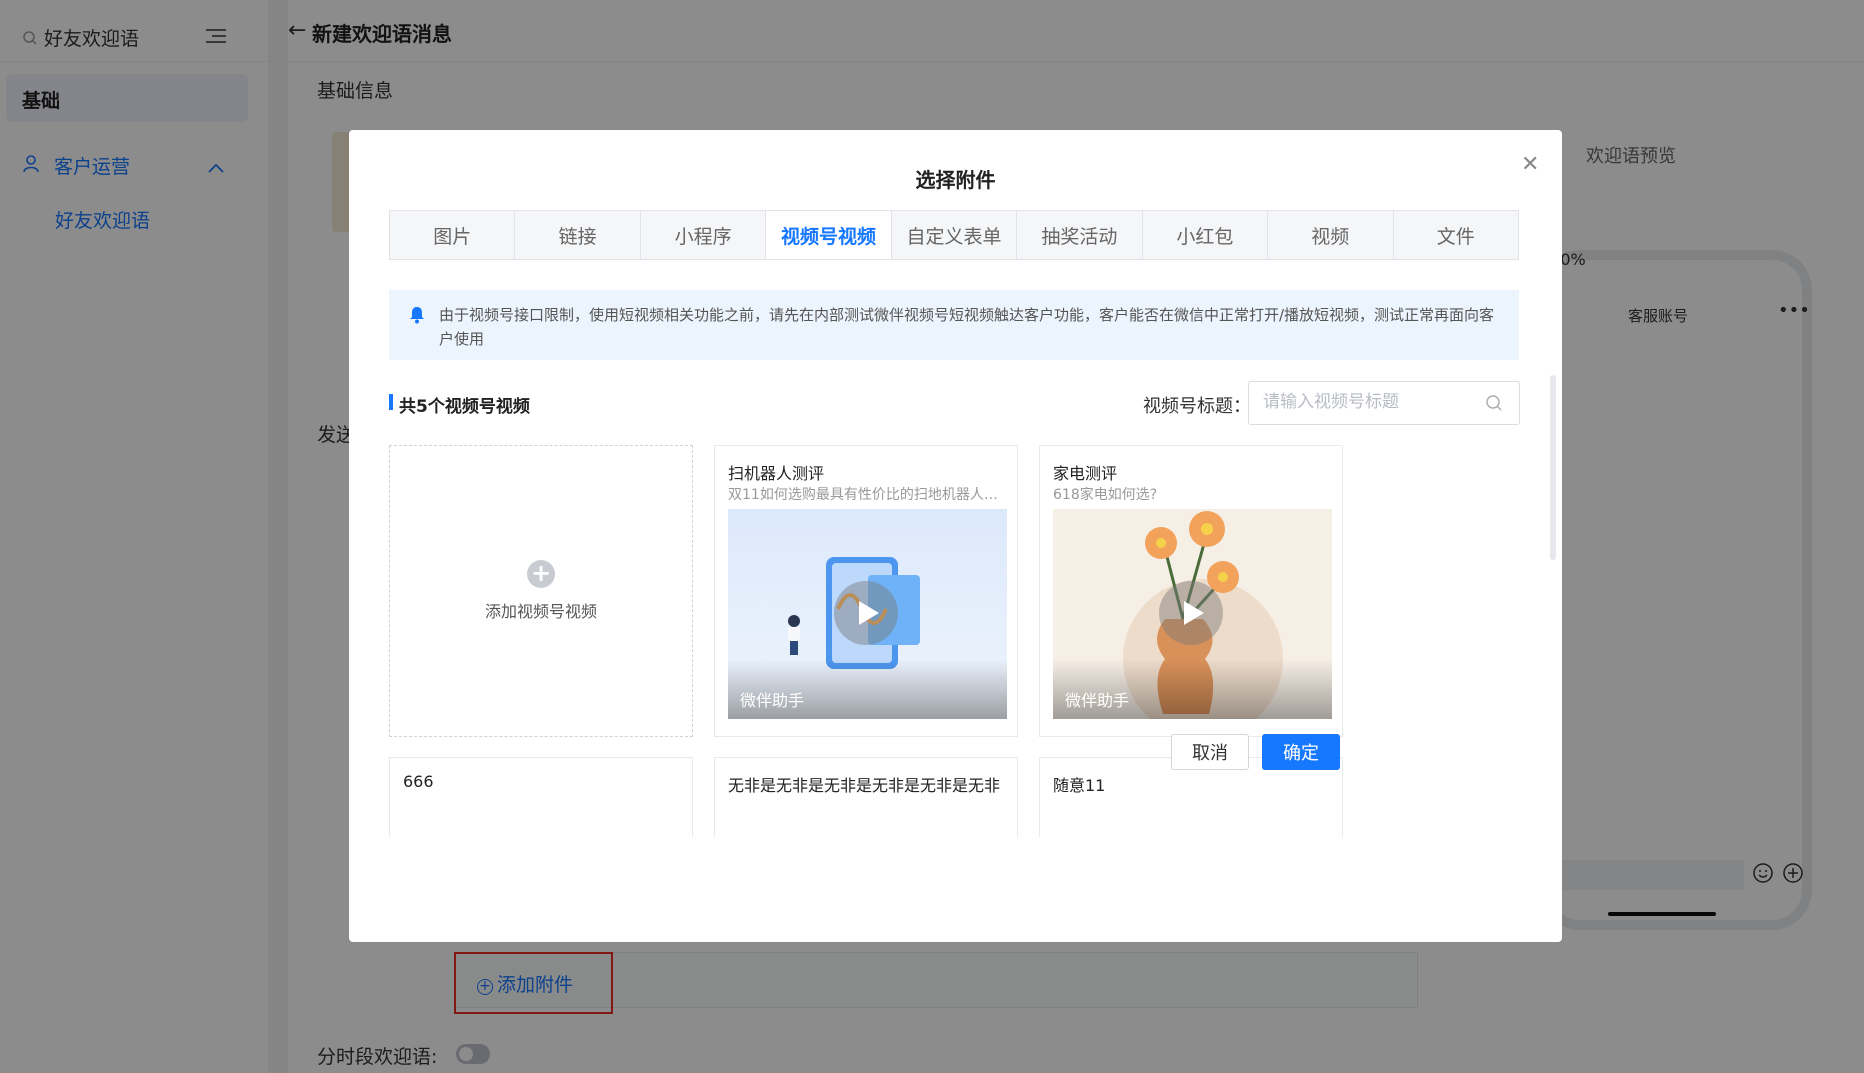  Describe the element at coordinates (417, 317) in the screenshot. I see `bell-icon` at that location.